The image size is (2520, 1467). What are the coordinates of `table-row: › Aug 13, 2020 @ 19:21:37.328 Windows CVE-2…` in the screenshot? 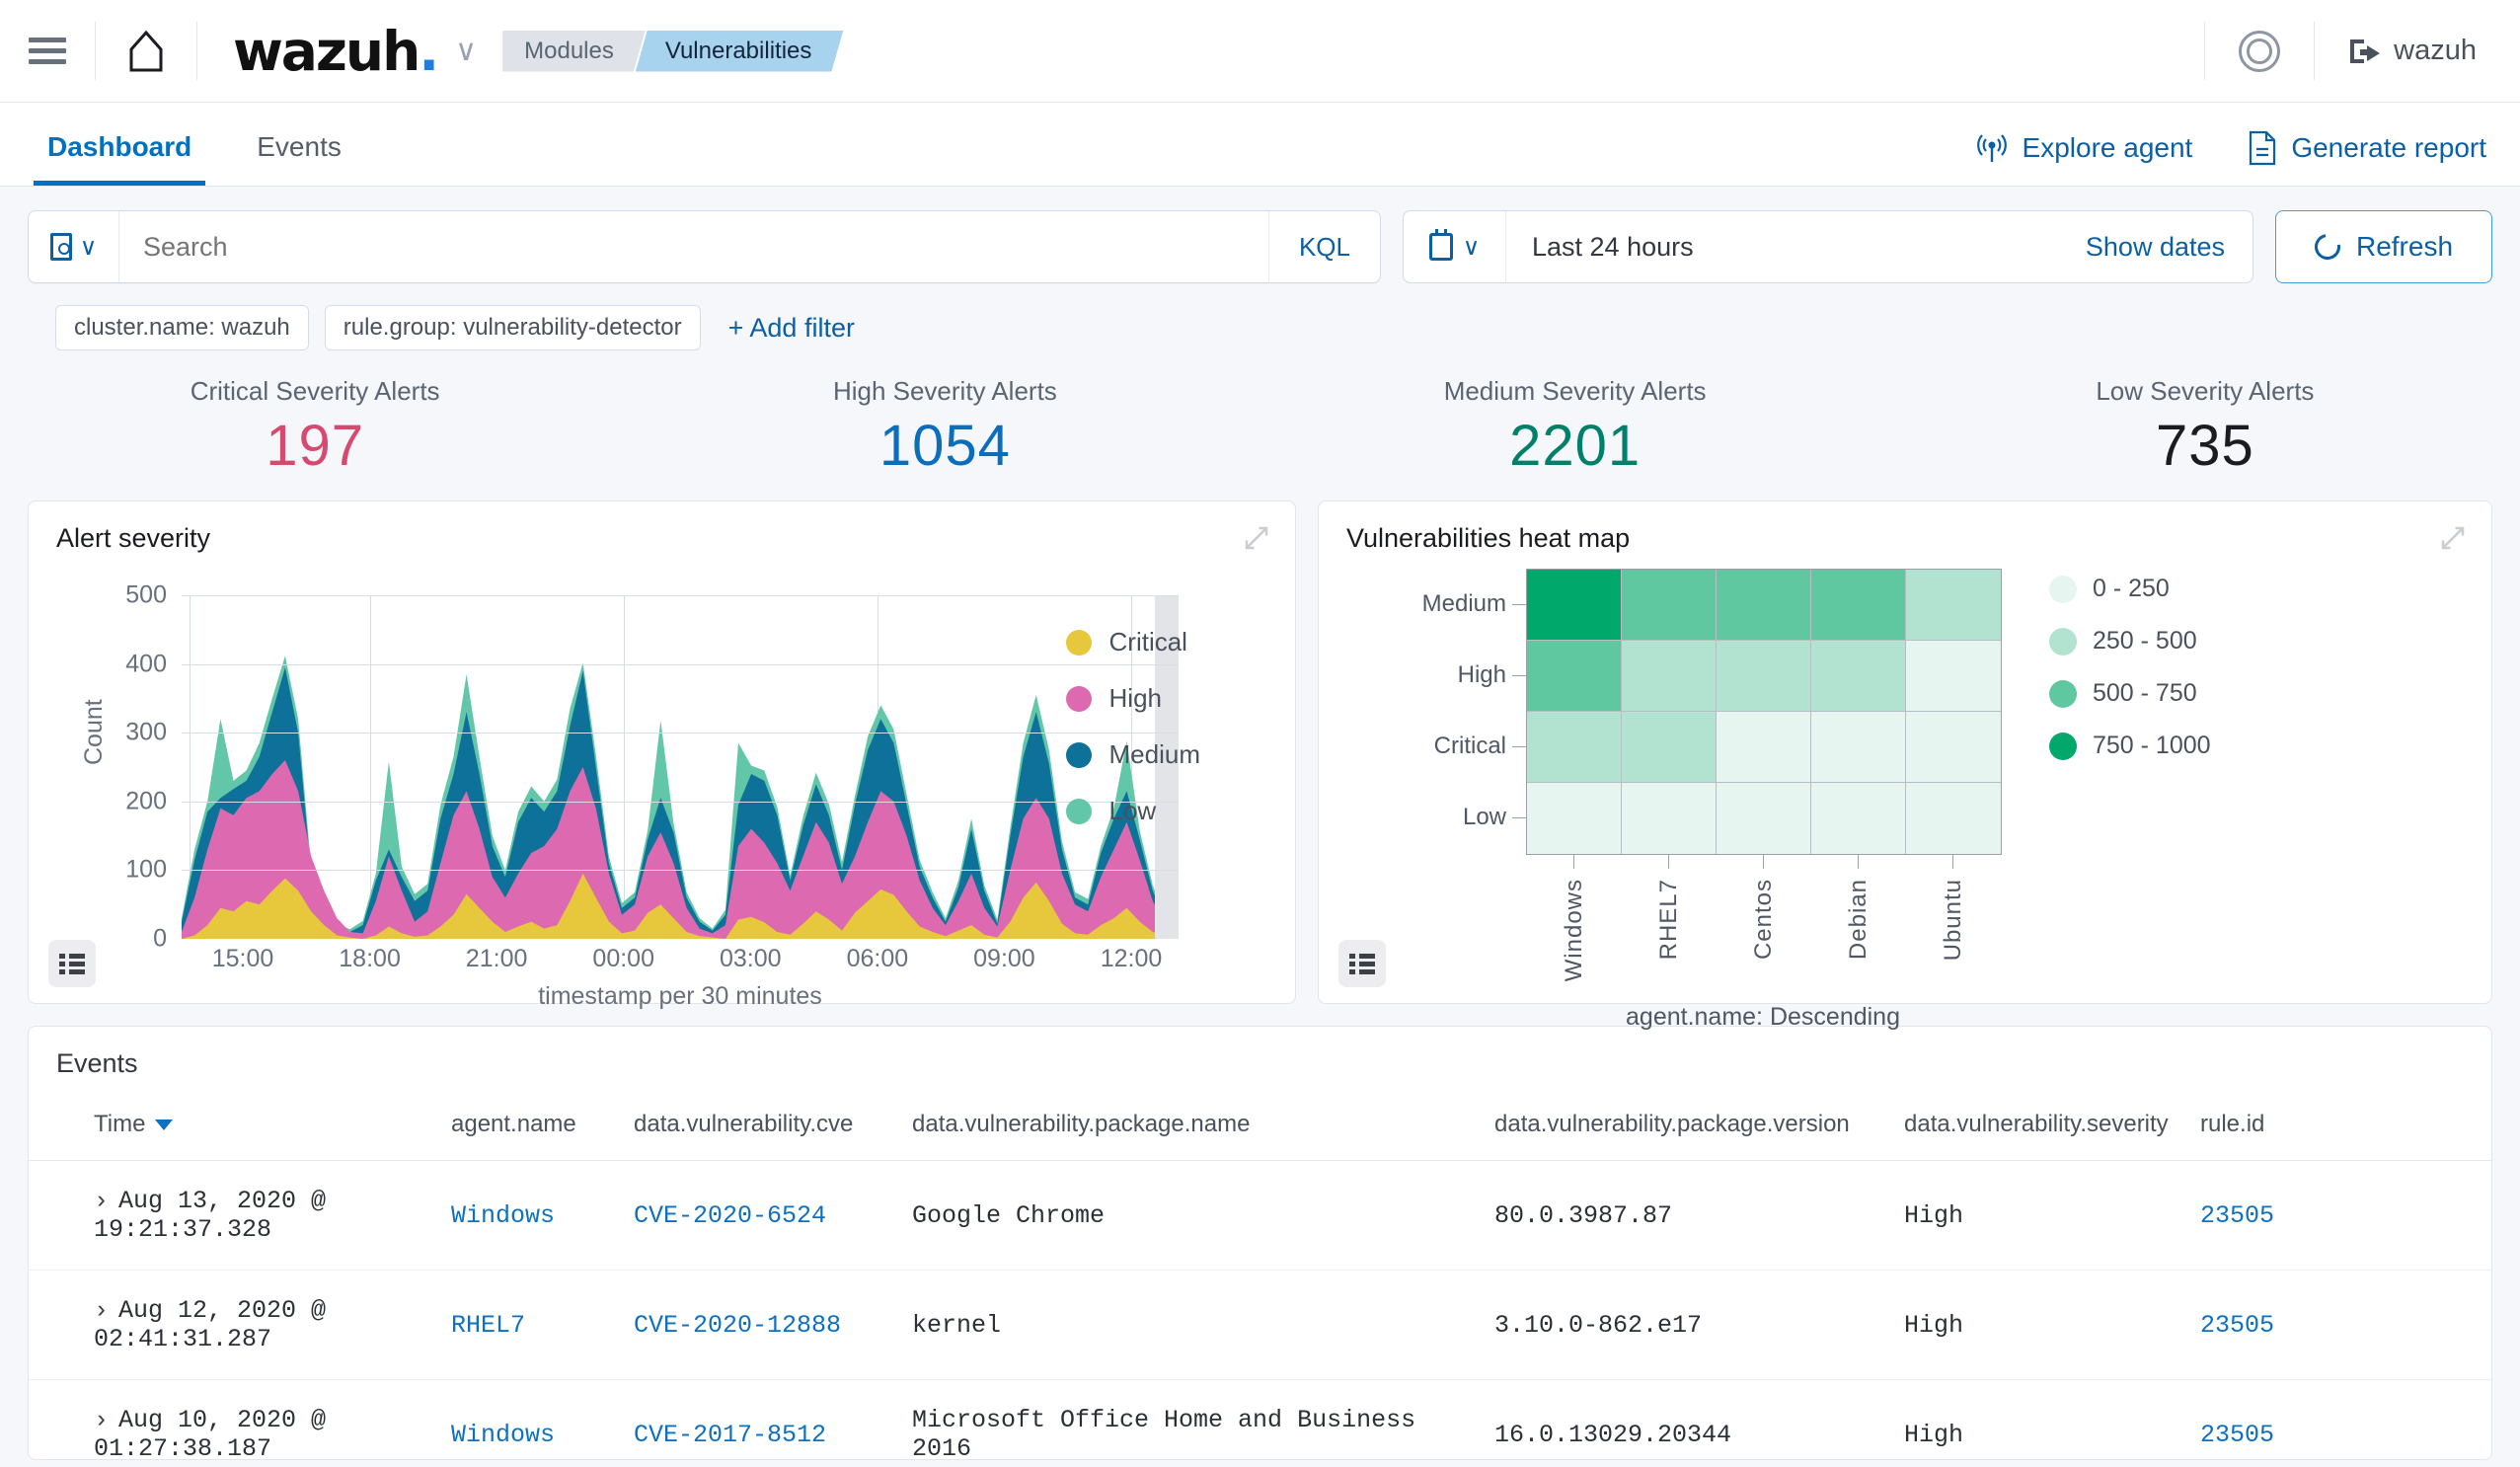 It's located at (1260, 1215).